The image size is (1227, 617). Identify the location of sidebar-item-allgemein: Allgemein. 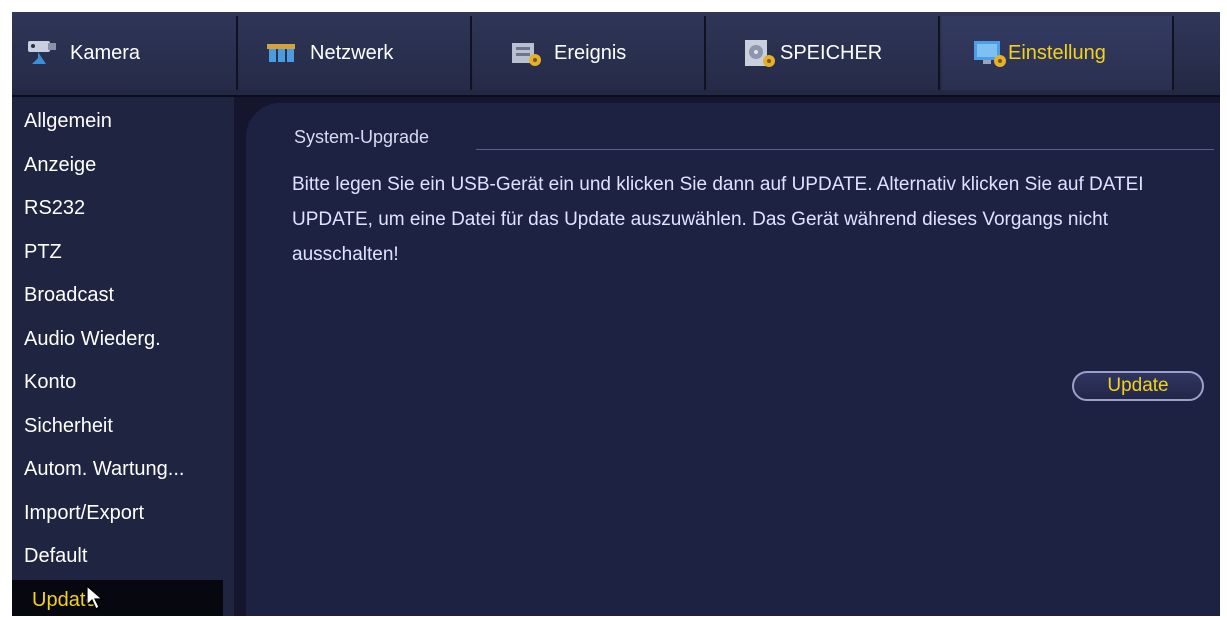
(68, 121).